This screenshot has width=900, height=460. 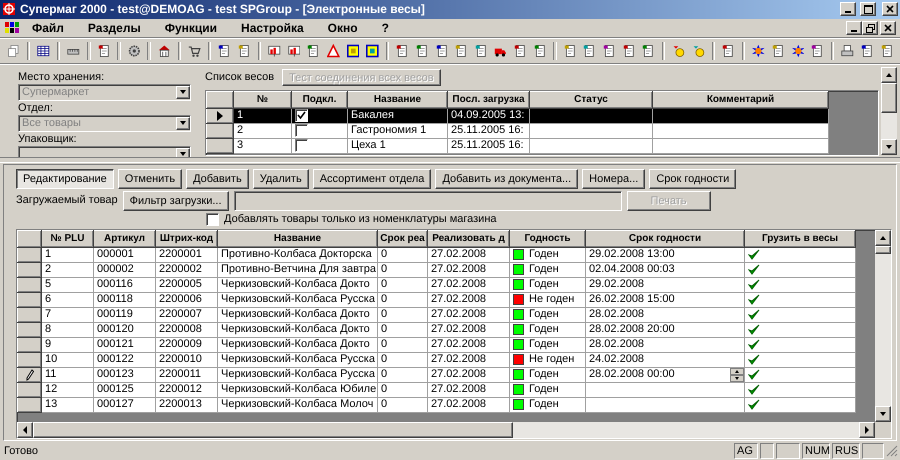 What do you see at coordinates (68, 300) in the screenshot?
I see `table-cell: 6` at bounding box center [68, 300].